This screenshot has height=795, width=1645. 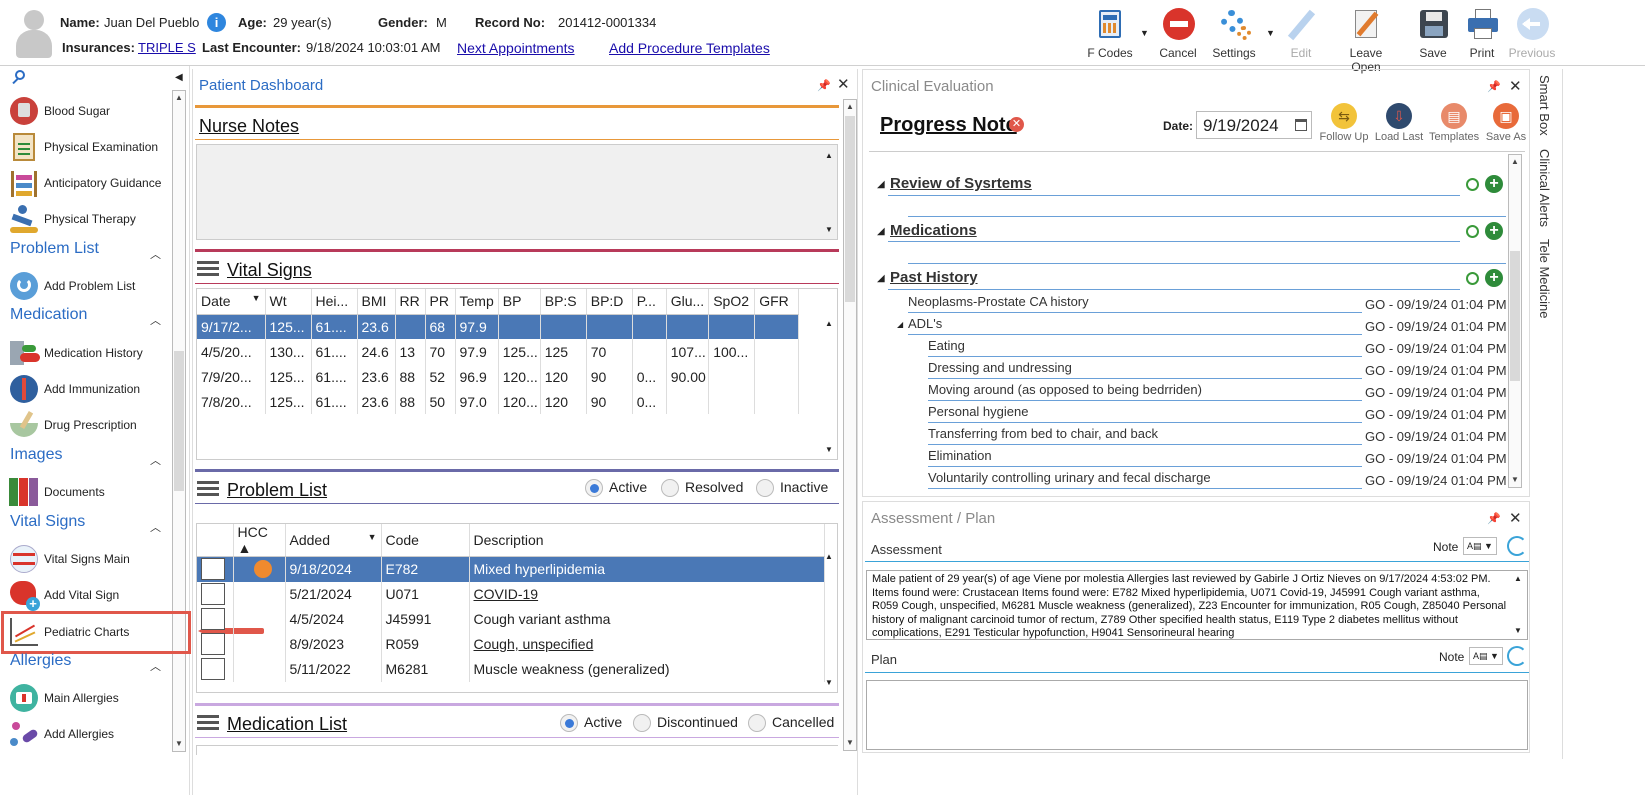 I want to click on section-past-history: Past History, so click(x=934, y=277).